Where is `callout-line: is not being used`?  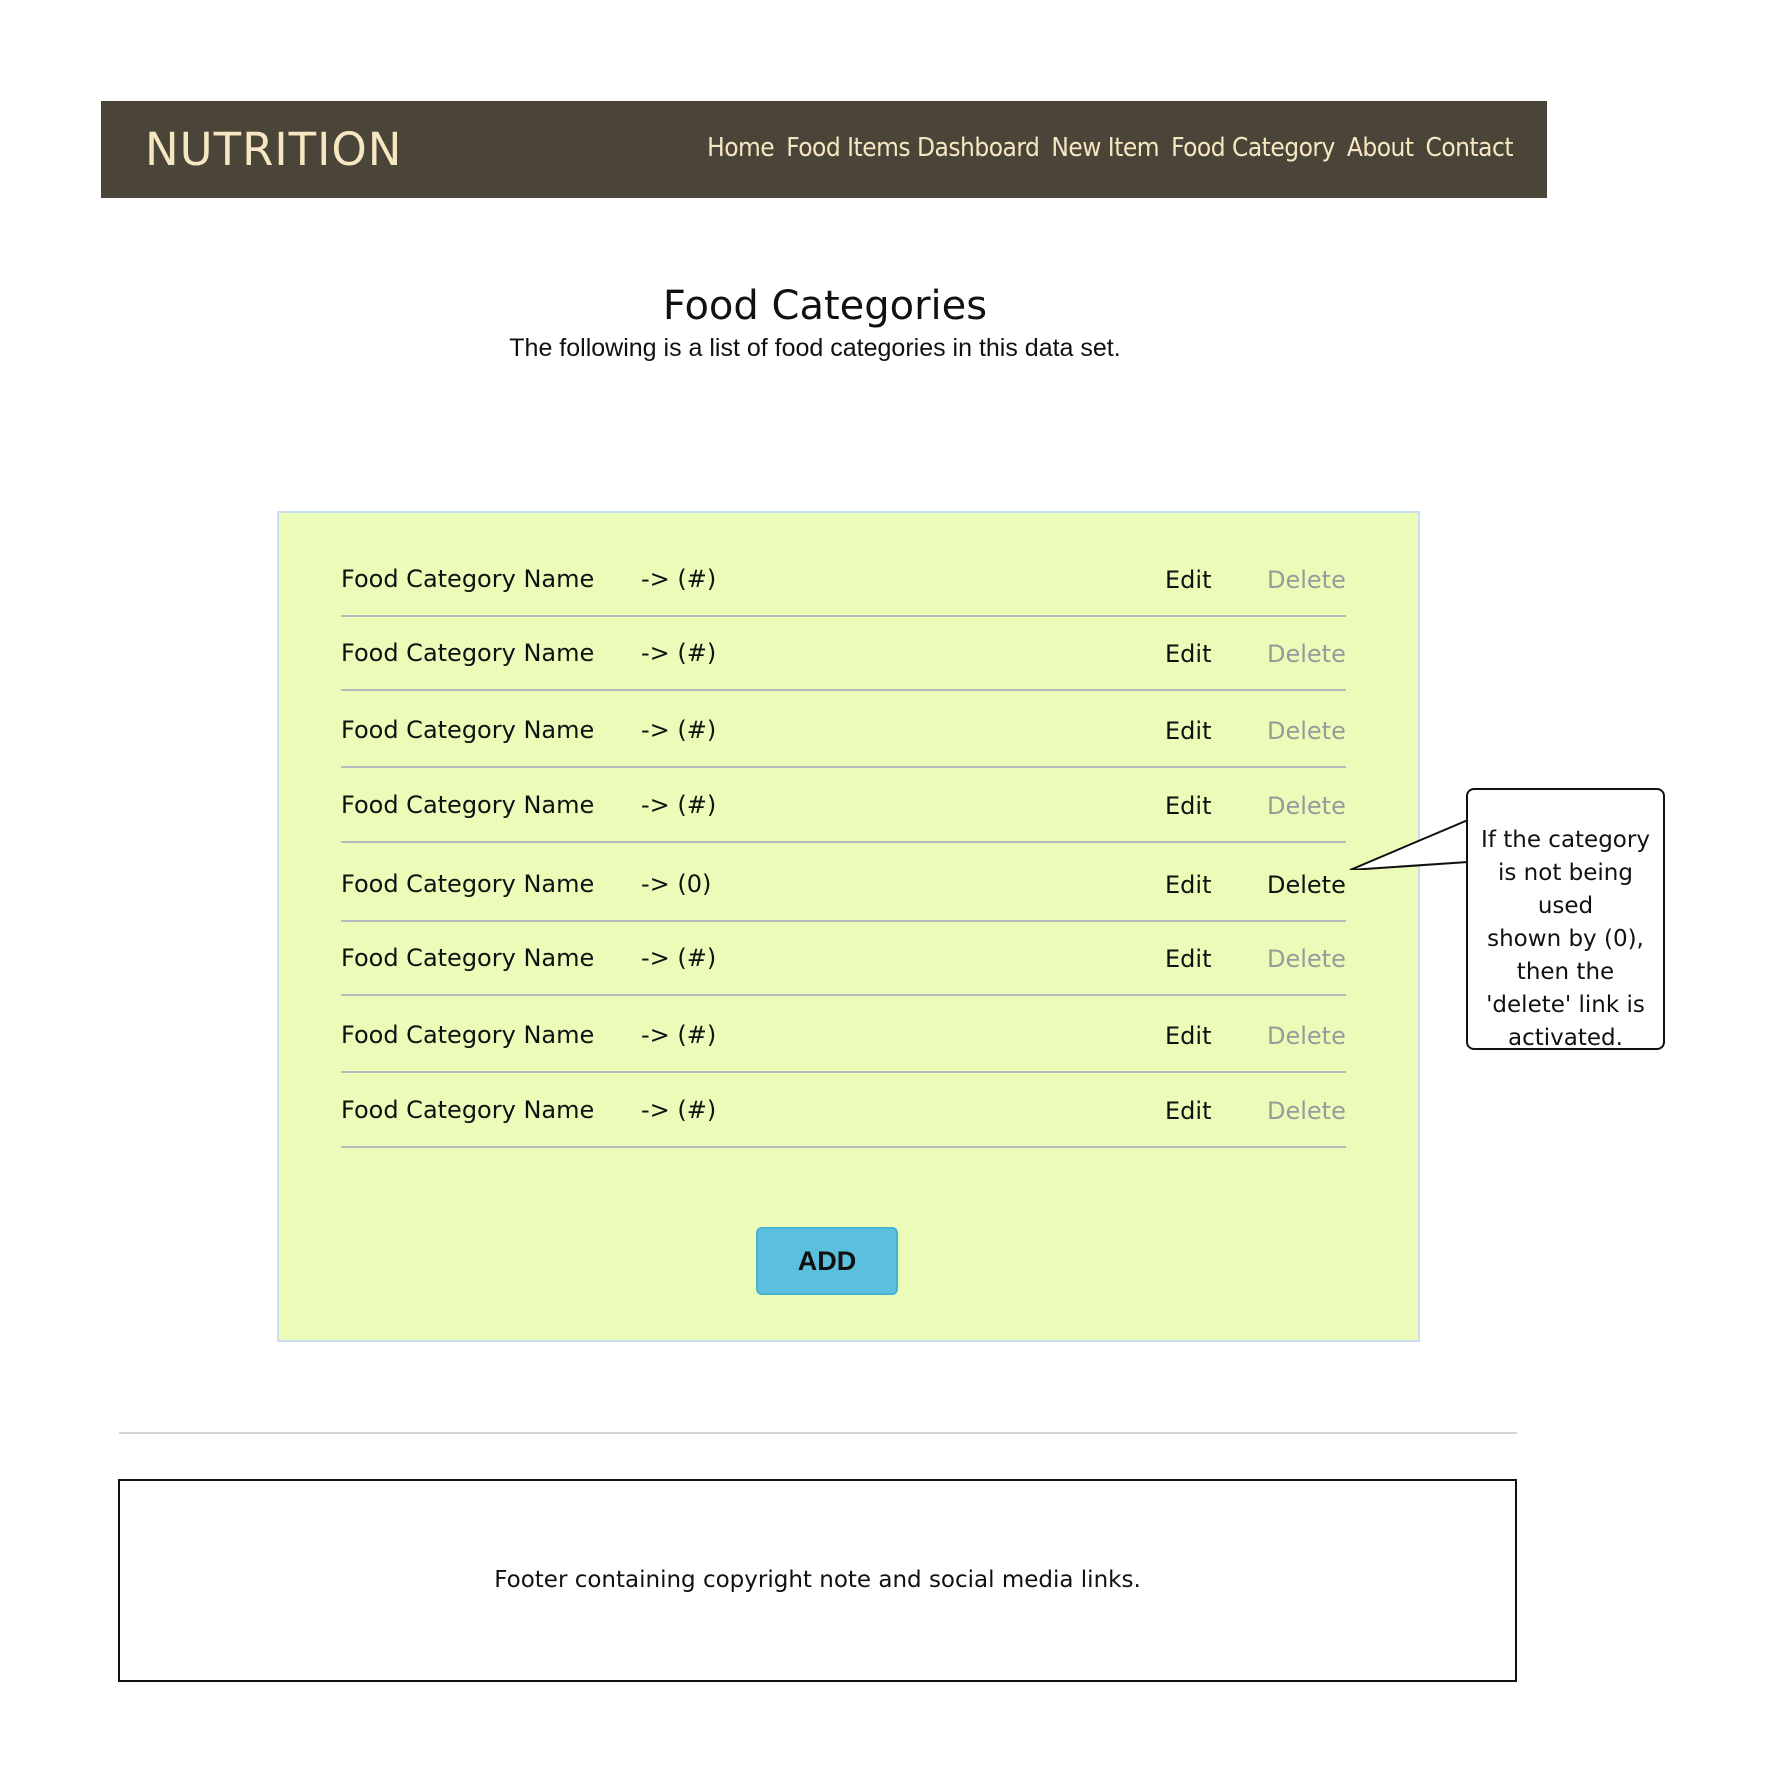 callout-line: is not being used is located at coordinates (1565, 889).